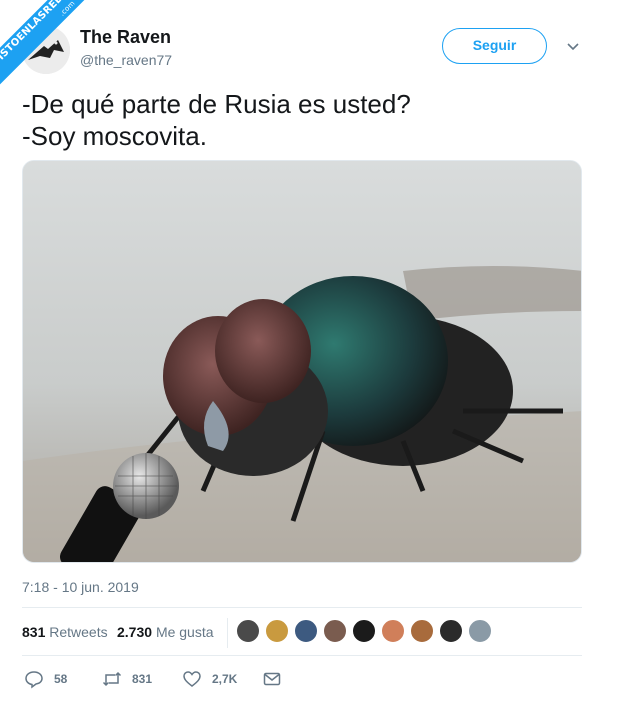 Image resolution: width=626 pixels, height=720 pixels. What do you see at coordinates (302, 655) in the screenshot?
I see `divider-bottom` at bounding box center [302, 655].